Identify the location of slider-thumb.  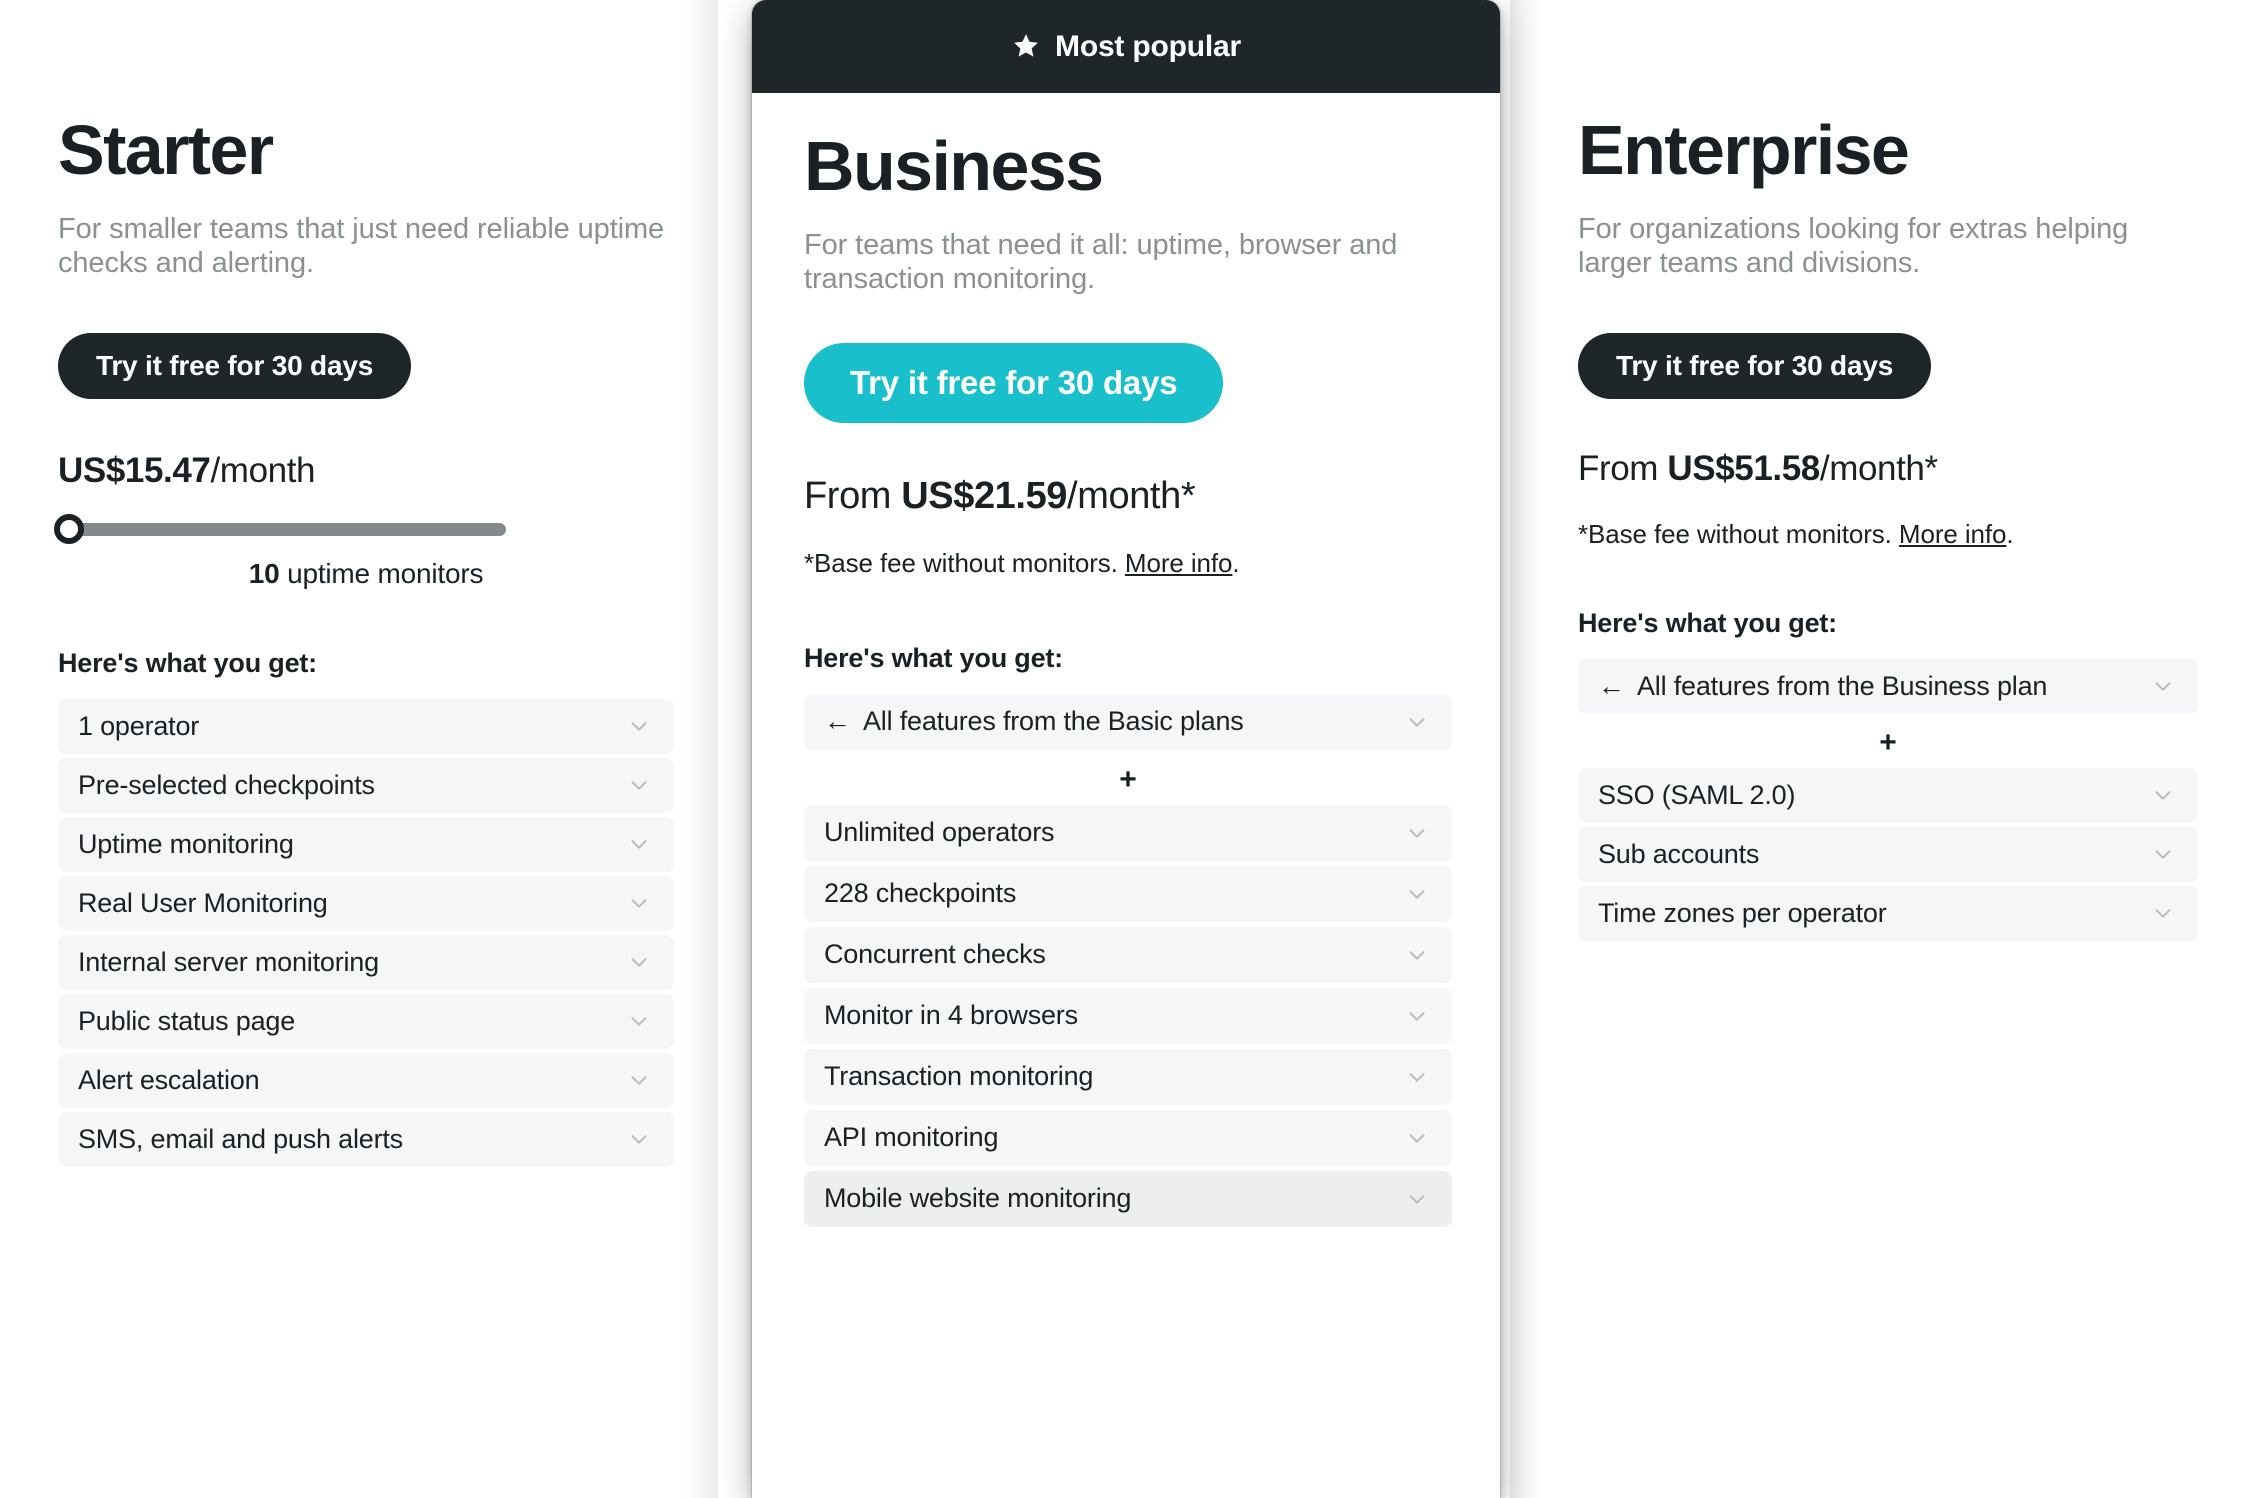
(69, 529).